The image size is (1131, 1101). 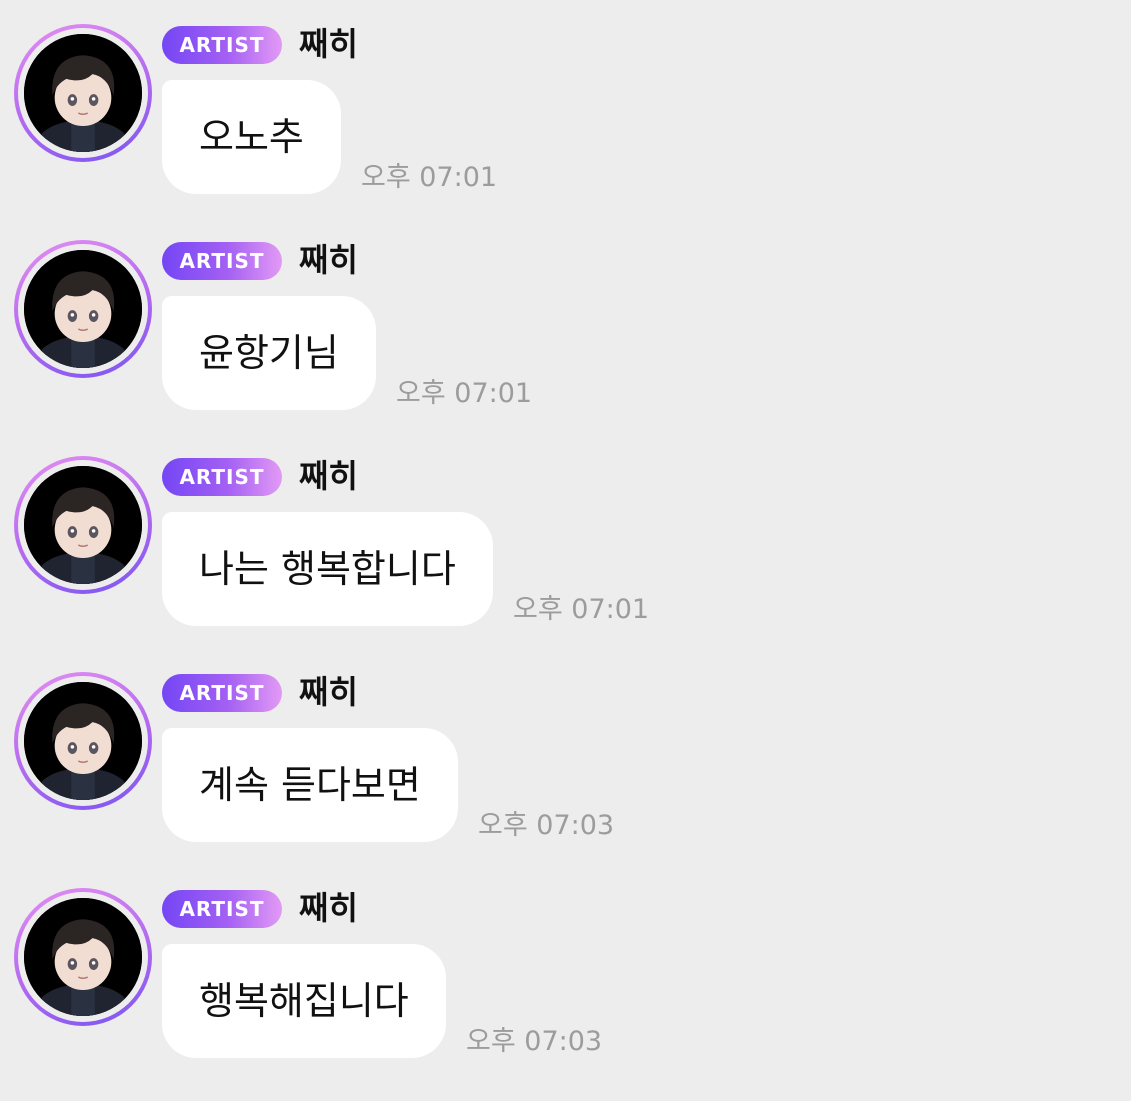 I want to click on message-bubble: 계속 듣다보면, so click(x=310, y=785).